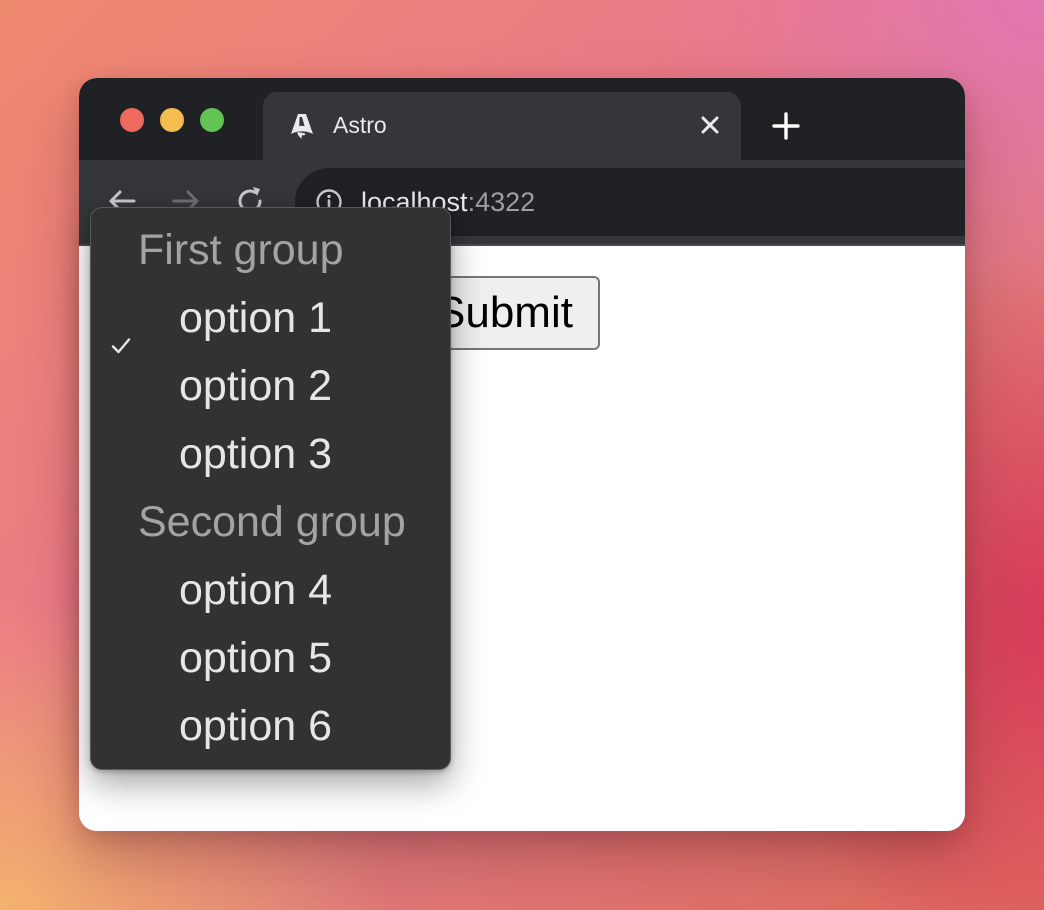 The height and width of the screenshot is (910, 1044). I want to click on optgroup-label: First group, so click(241, 250).